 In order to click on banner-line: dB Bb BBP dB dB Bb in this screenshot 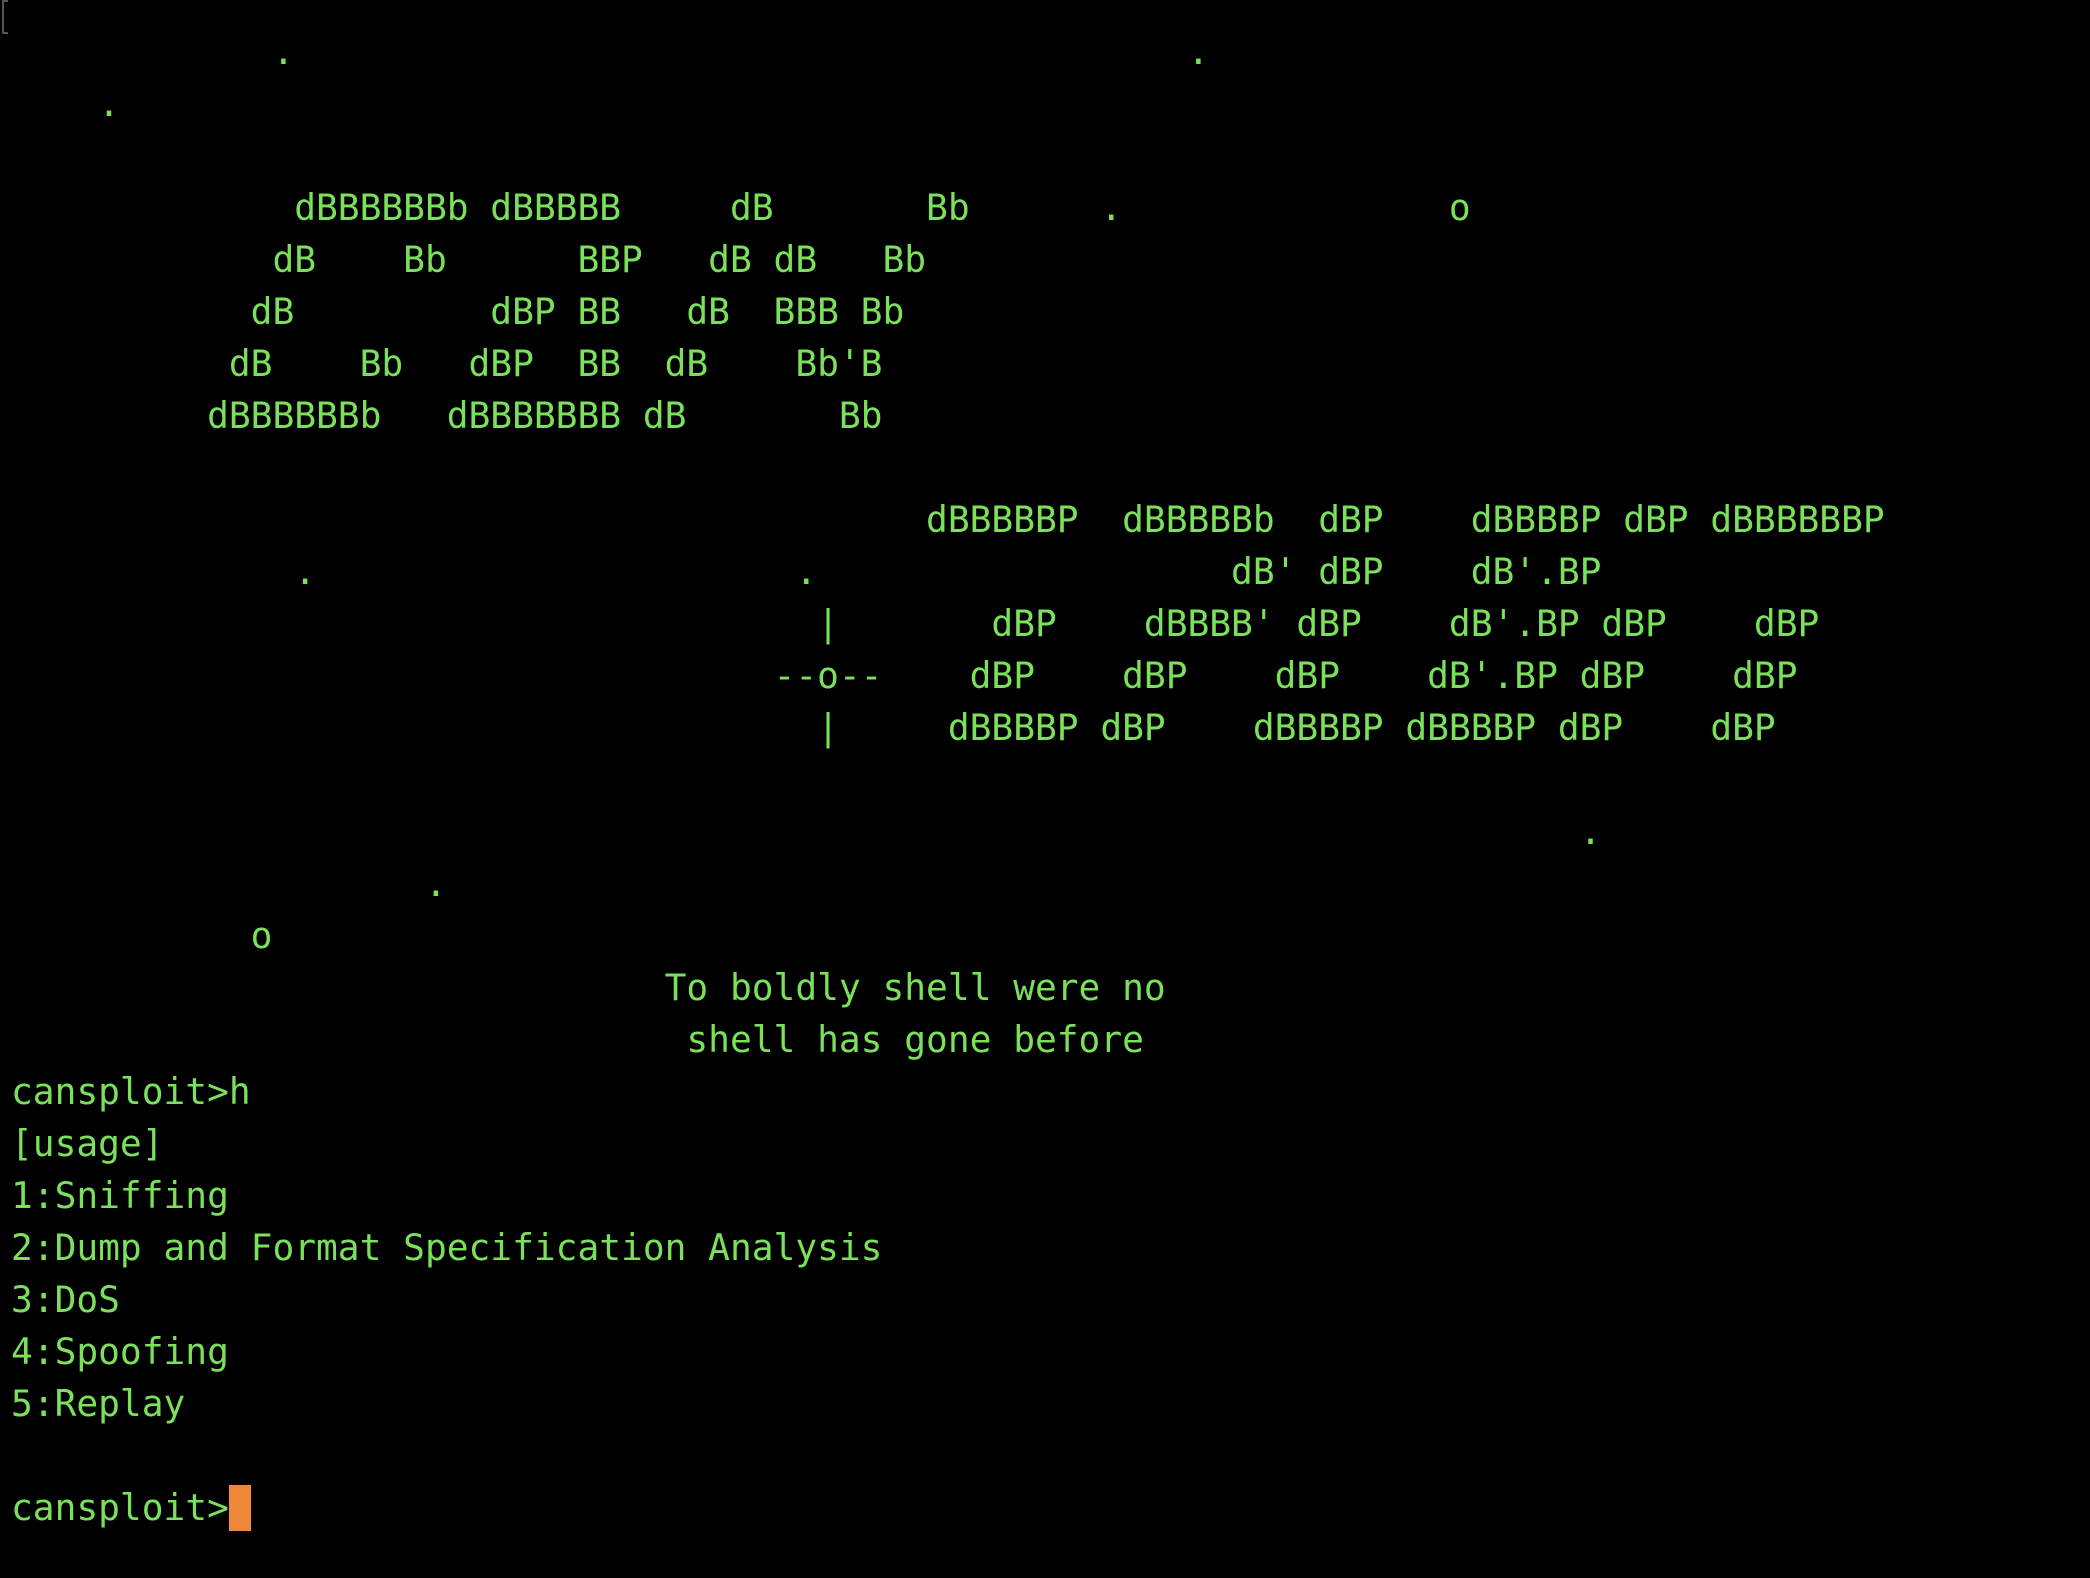, I will do `click(469, 259)`.